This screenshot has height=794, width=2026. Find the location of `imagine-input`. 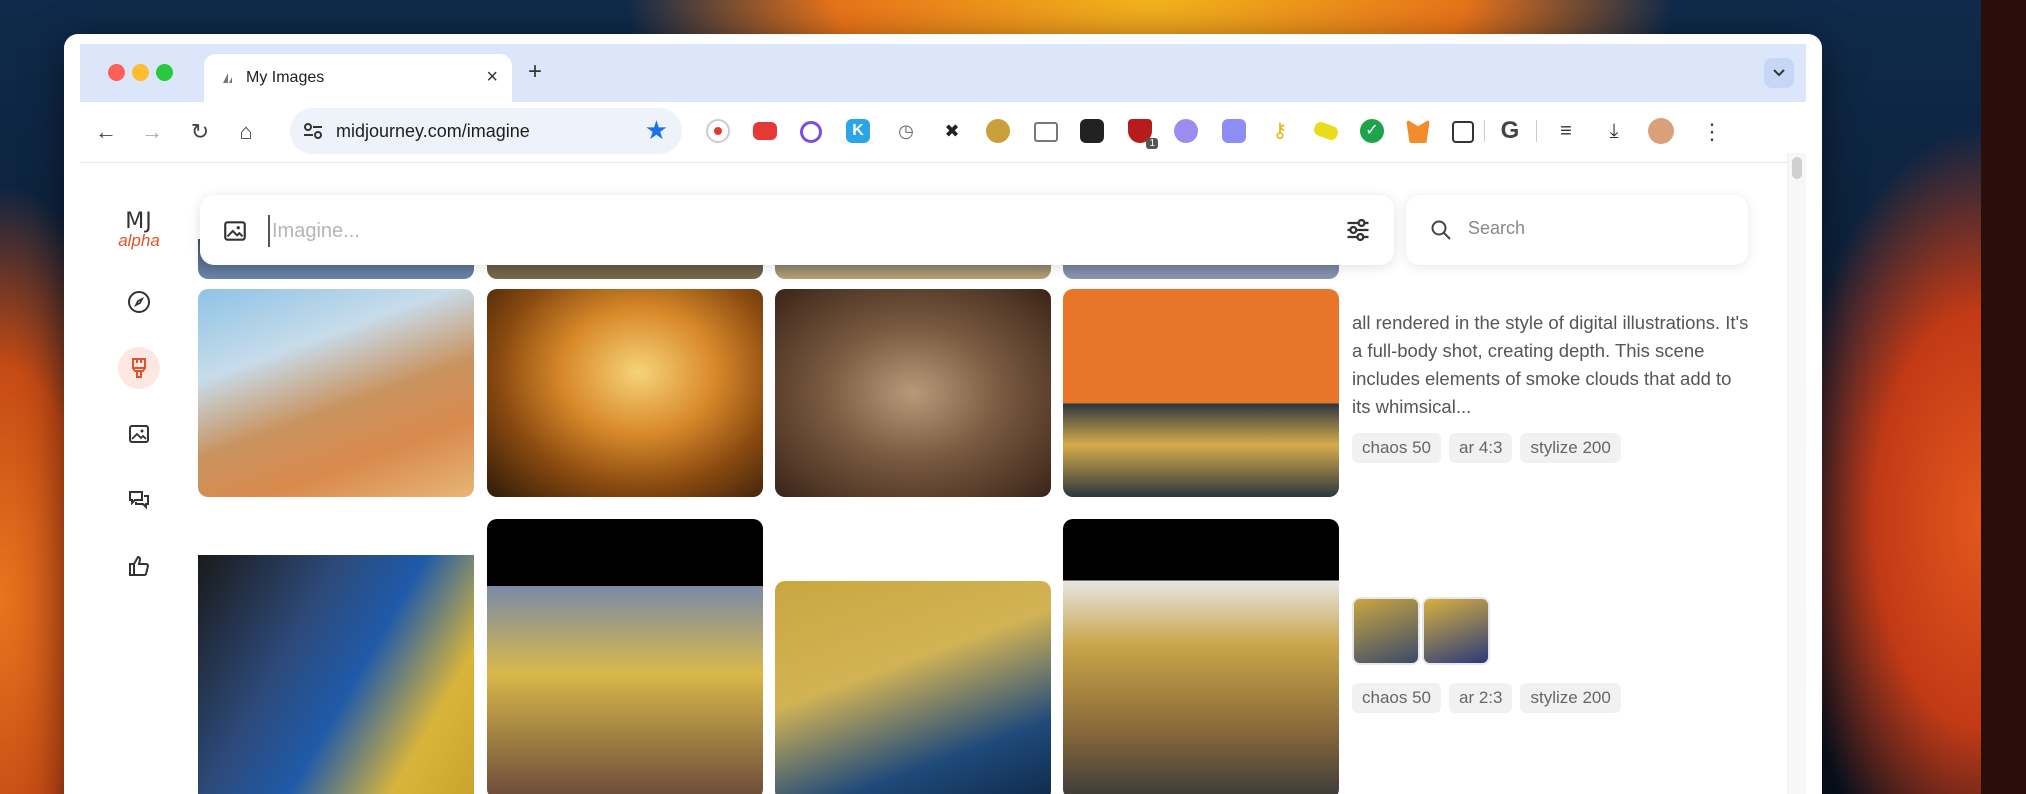

imagine-input is located at coordinates (771, 231).